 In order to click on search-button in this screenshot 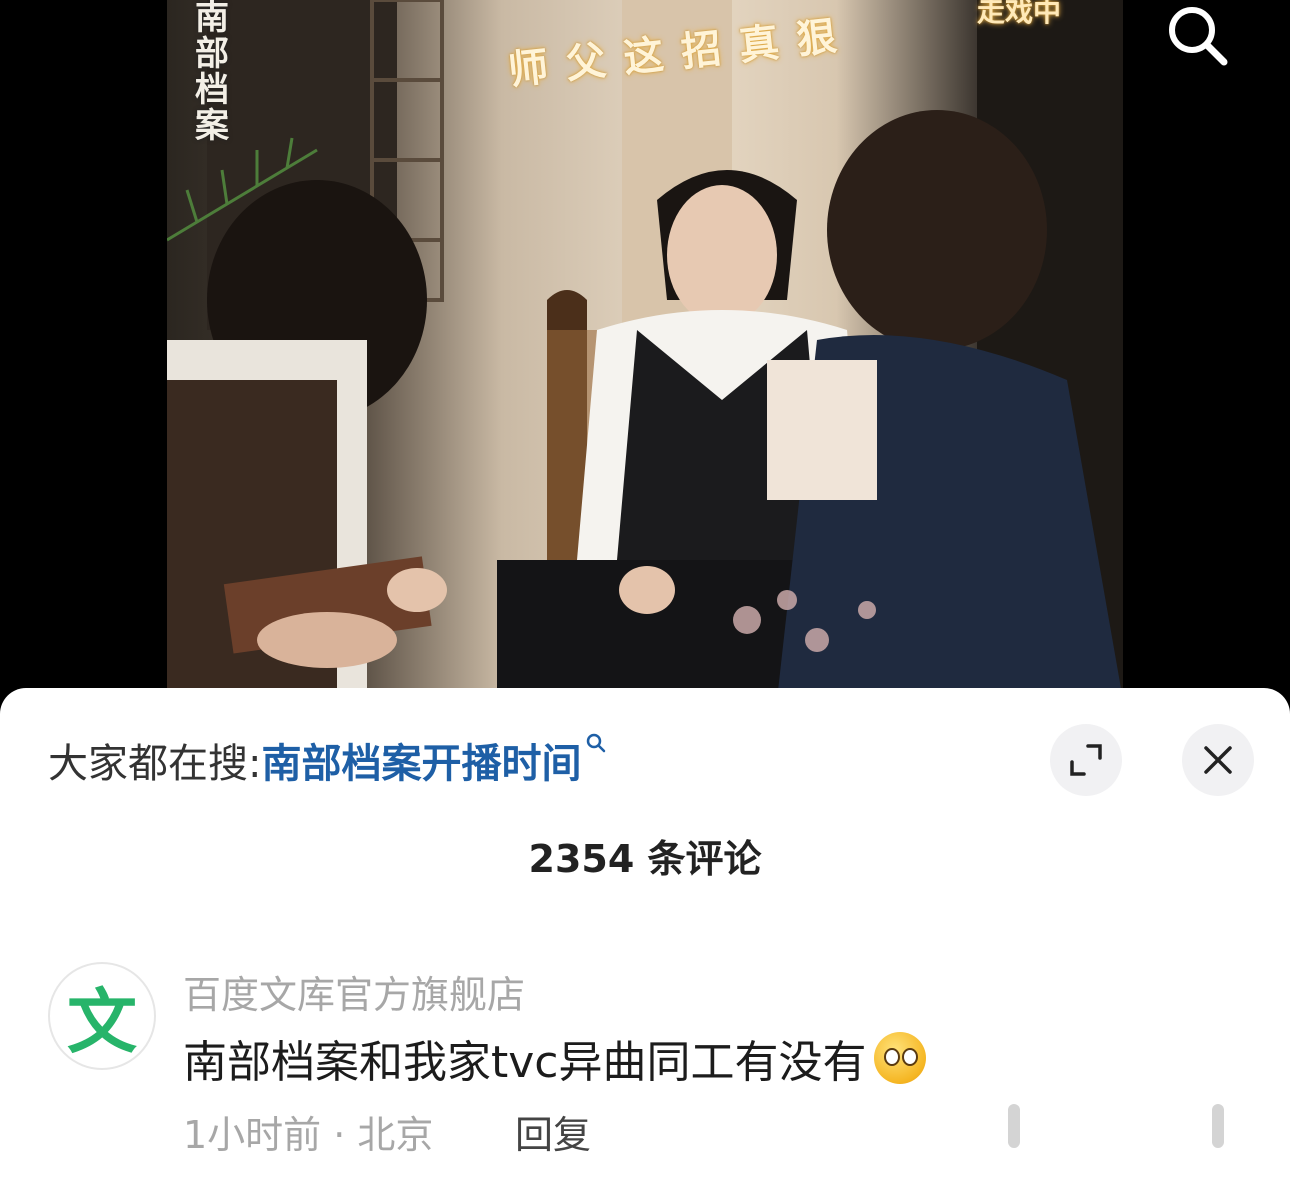, I will do `click(1198, 36)`.